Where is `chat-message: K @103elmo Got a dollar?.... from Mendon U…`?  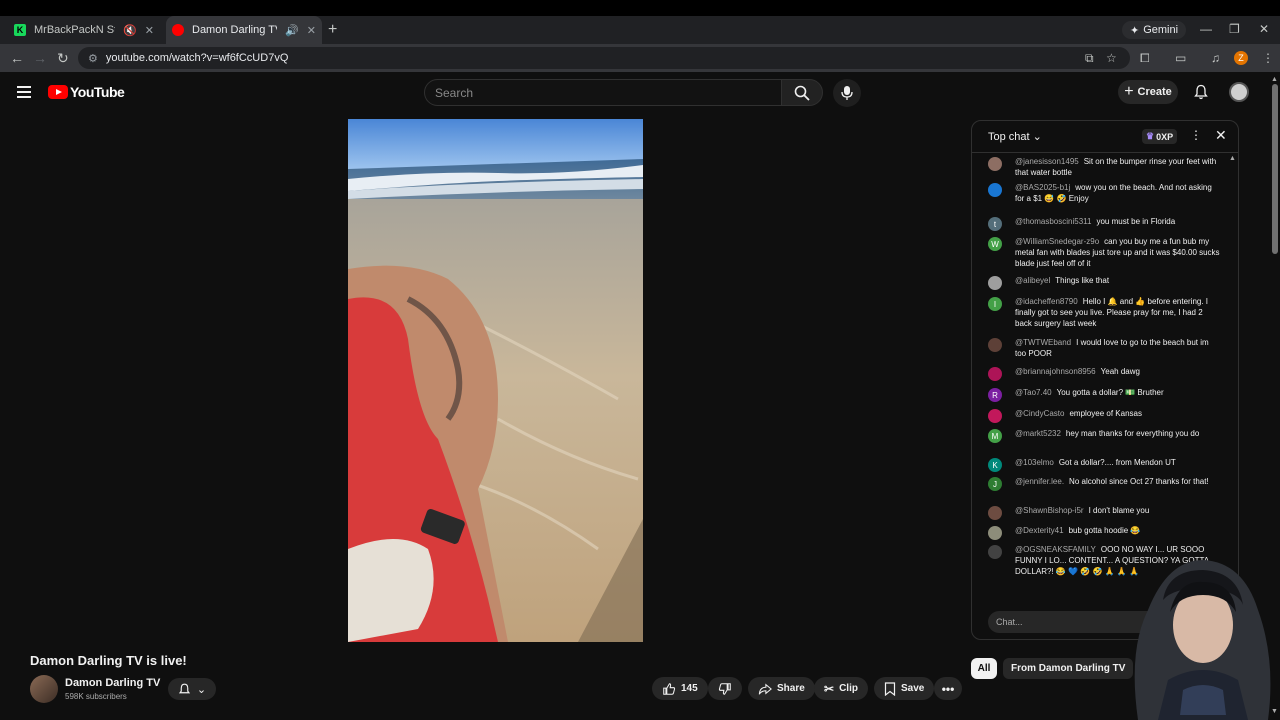 chat-message: K @103elmo Got a dollar?.... from Mendon U… is located at coordinates (1107, 464).